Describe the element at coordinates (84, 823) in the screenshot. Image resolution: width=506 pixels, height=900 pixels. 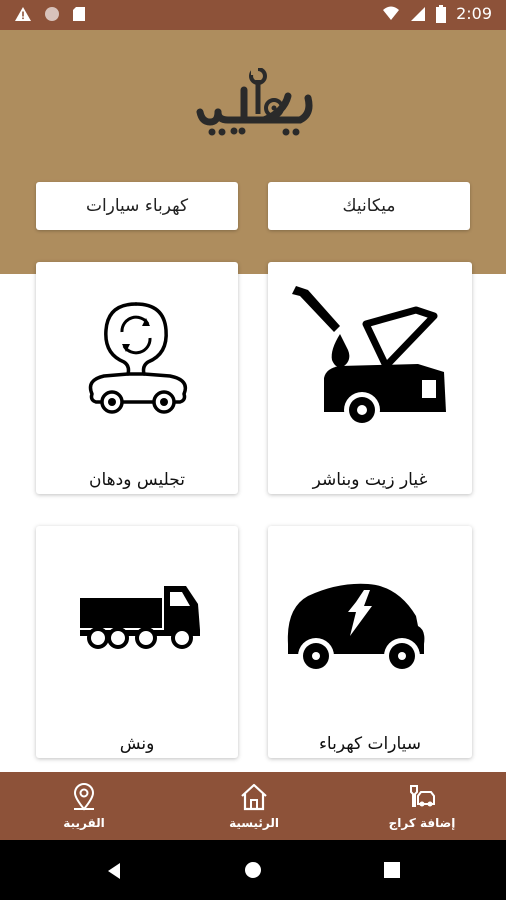
I see `nav-nearby-label: القريبة` at that location.